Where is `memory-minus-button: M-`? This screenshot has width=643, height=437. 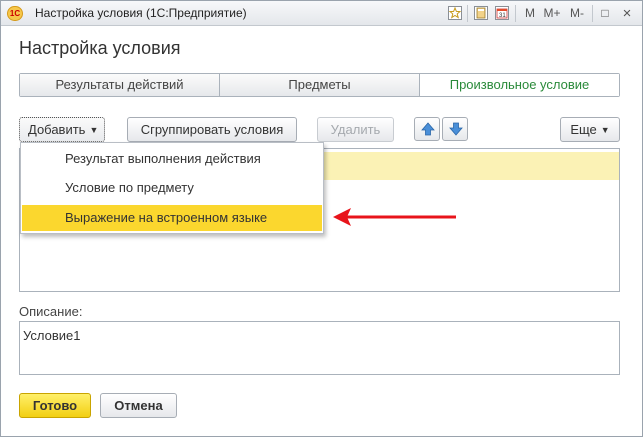
memory-minus-button: M- is located at coordinates (577, 13).